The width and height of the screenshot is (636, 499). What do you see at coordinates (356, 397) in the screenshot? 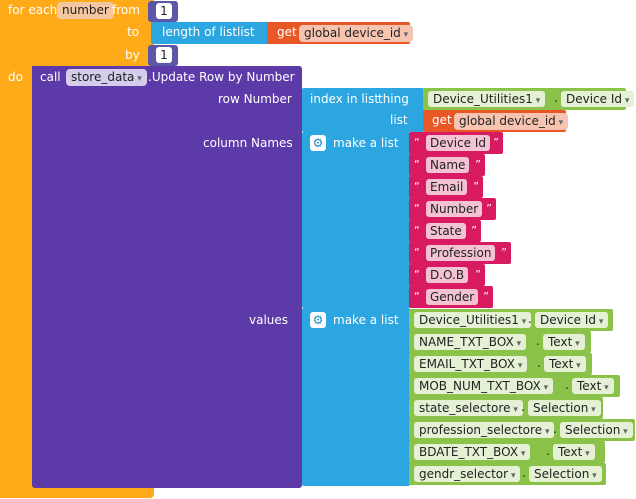
I see `make-list-values-block: ⚙ make a list` at bounding box center [356, 397].